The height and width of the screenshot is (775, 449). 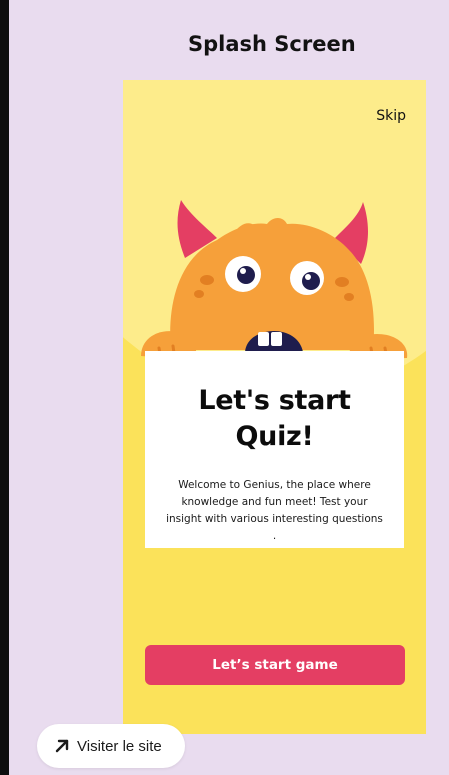 What do you see at coordinates (274, 281) in the screenshot?
I see `monster-mascot` at bounding box center [274, 281].